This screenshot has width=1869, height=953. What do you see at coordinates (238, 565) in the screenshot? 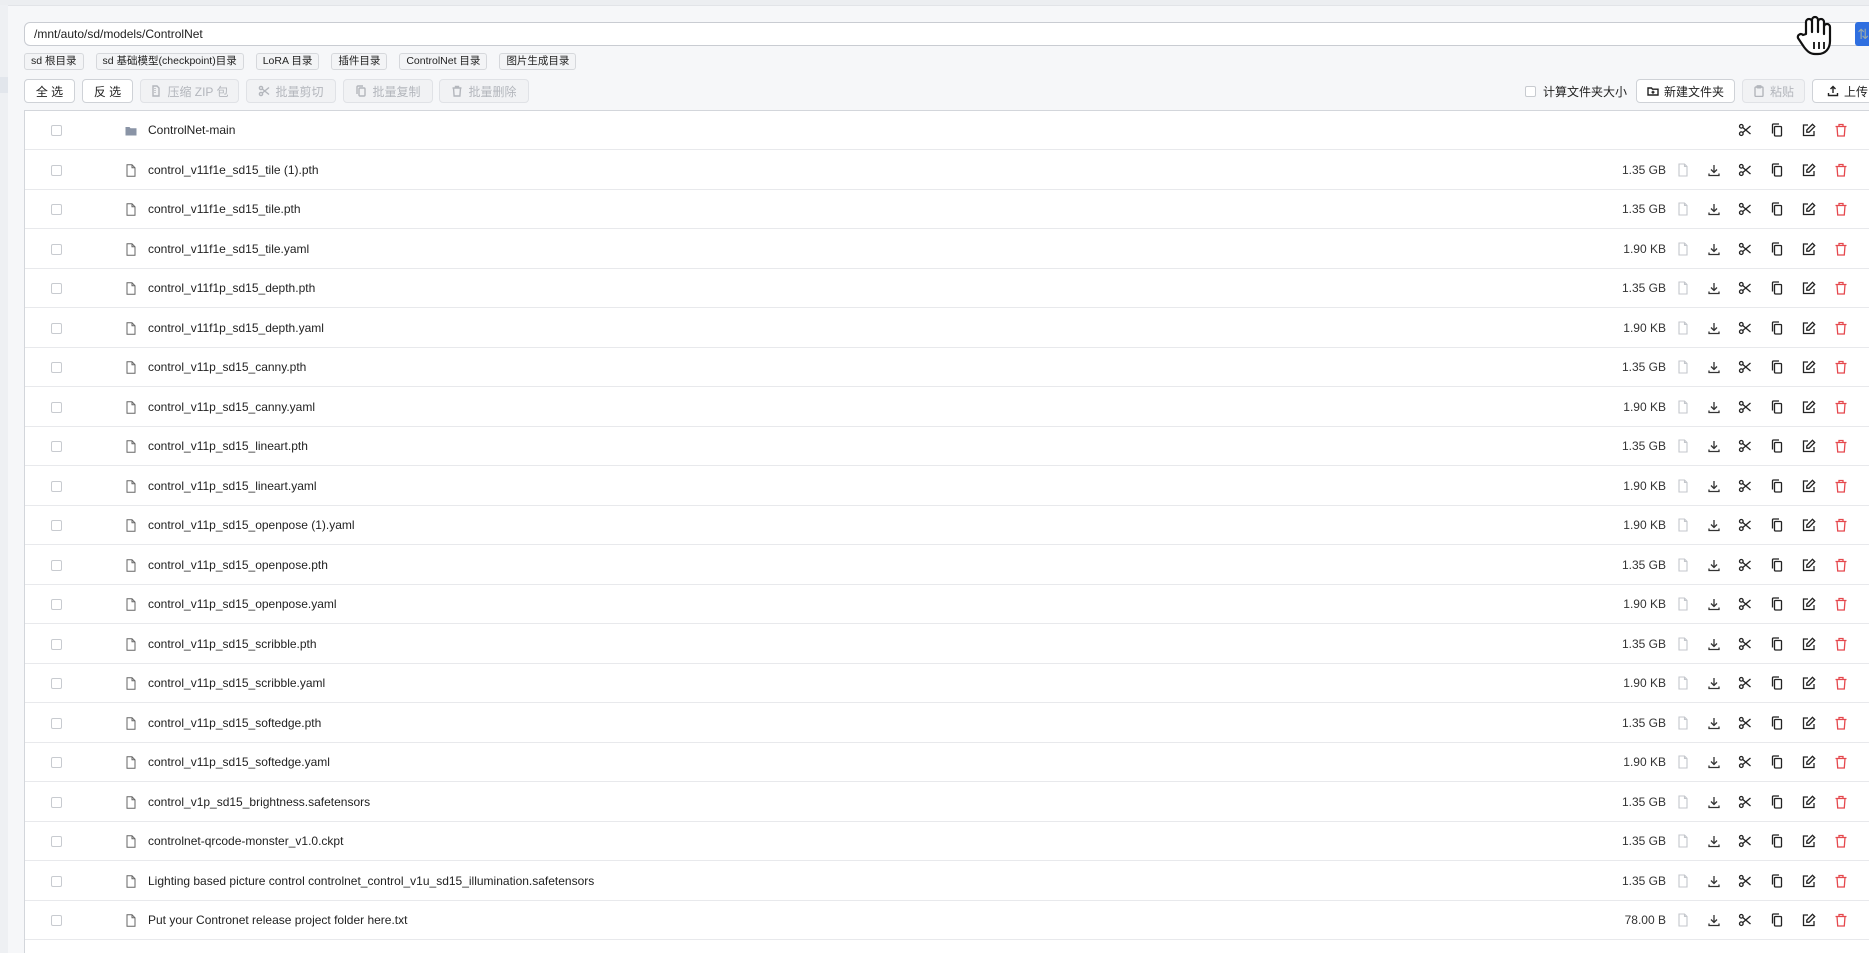
I see `file-name: control_v11p_sd15_openpose.pth` at bounding box center [238, 565].